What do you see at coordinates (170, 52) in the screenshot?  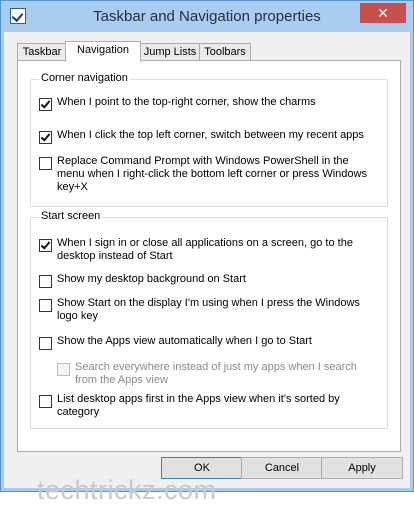 I see `tab-jump-lists: Jump Lists` at bounding box center [170, 52].